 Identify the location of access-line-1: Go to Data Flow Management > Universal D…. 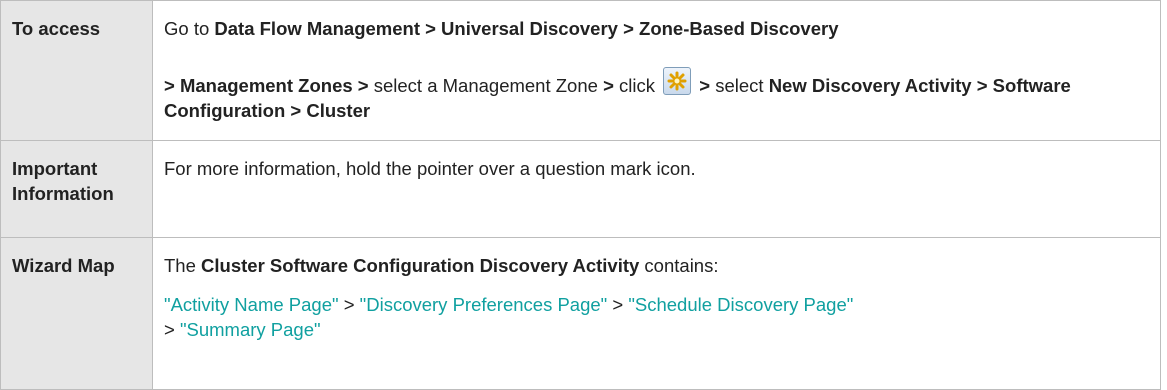
(657, 28).